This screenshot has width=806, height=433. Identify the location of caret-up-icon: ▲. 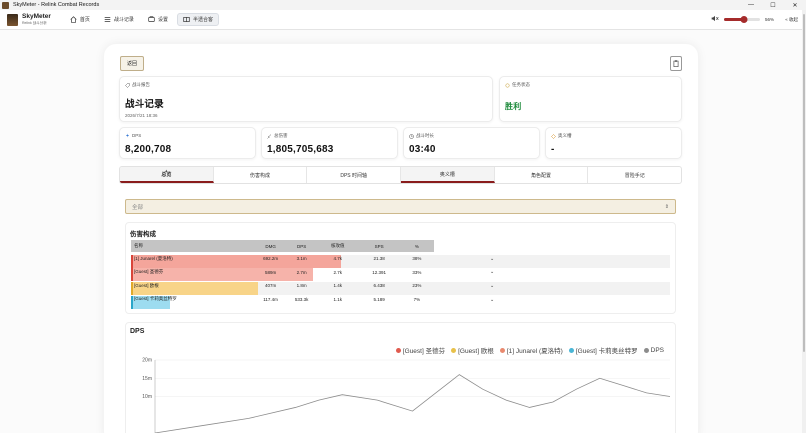
(166, 170).